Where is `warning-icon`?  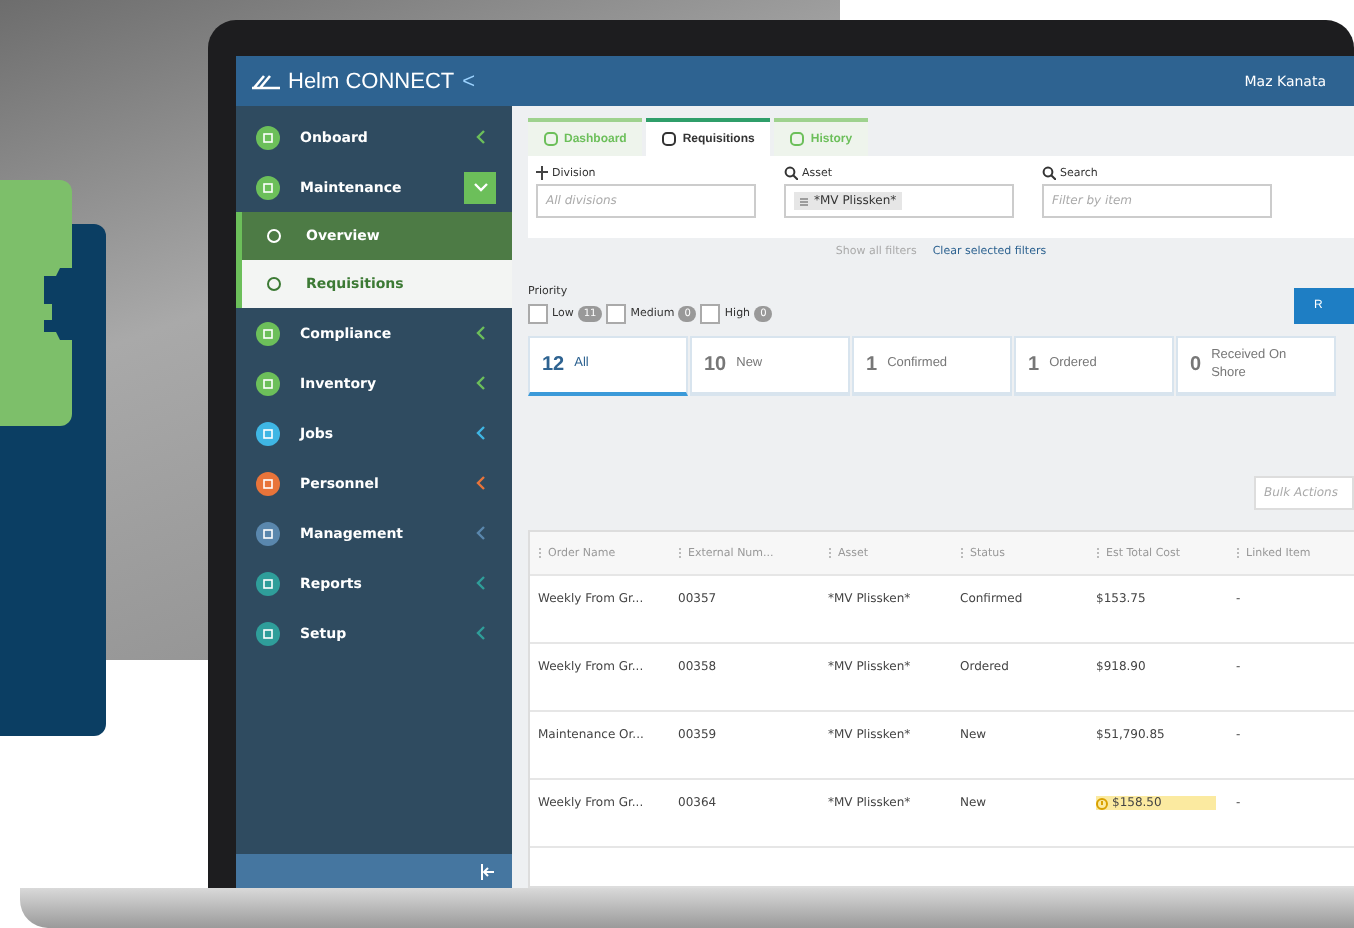 warning-icon is located at coordinates (1102, 803).